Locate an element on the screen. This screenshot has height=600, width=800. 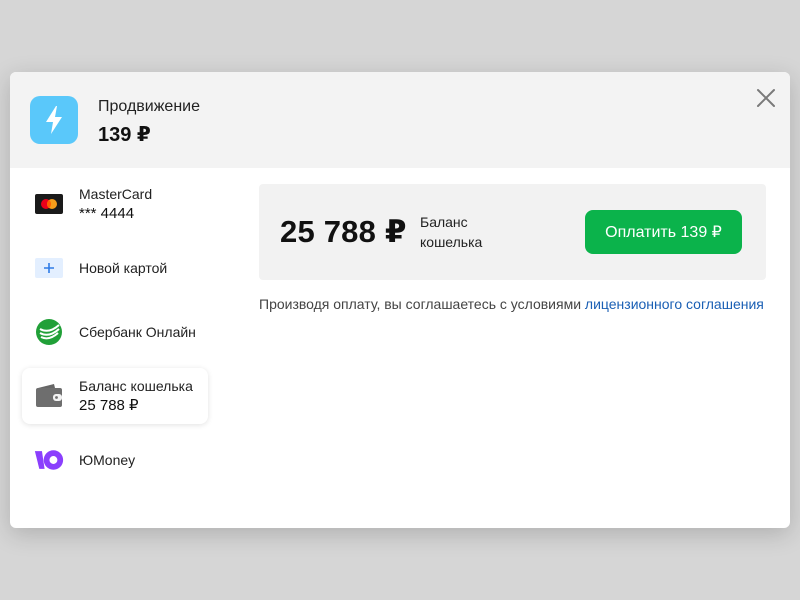
lightning-icon is located at coordinates (54, 120).